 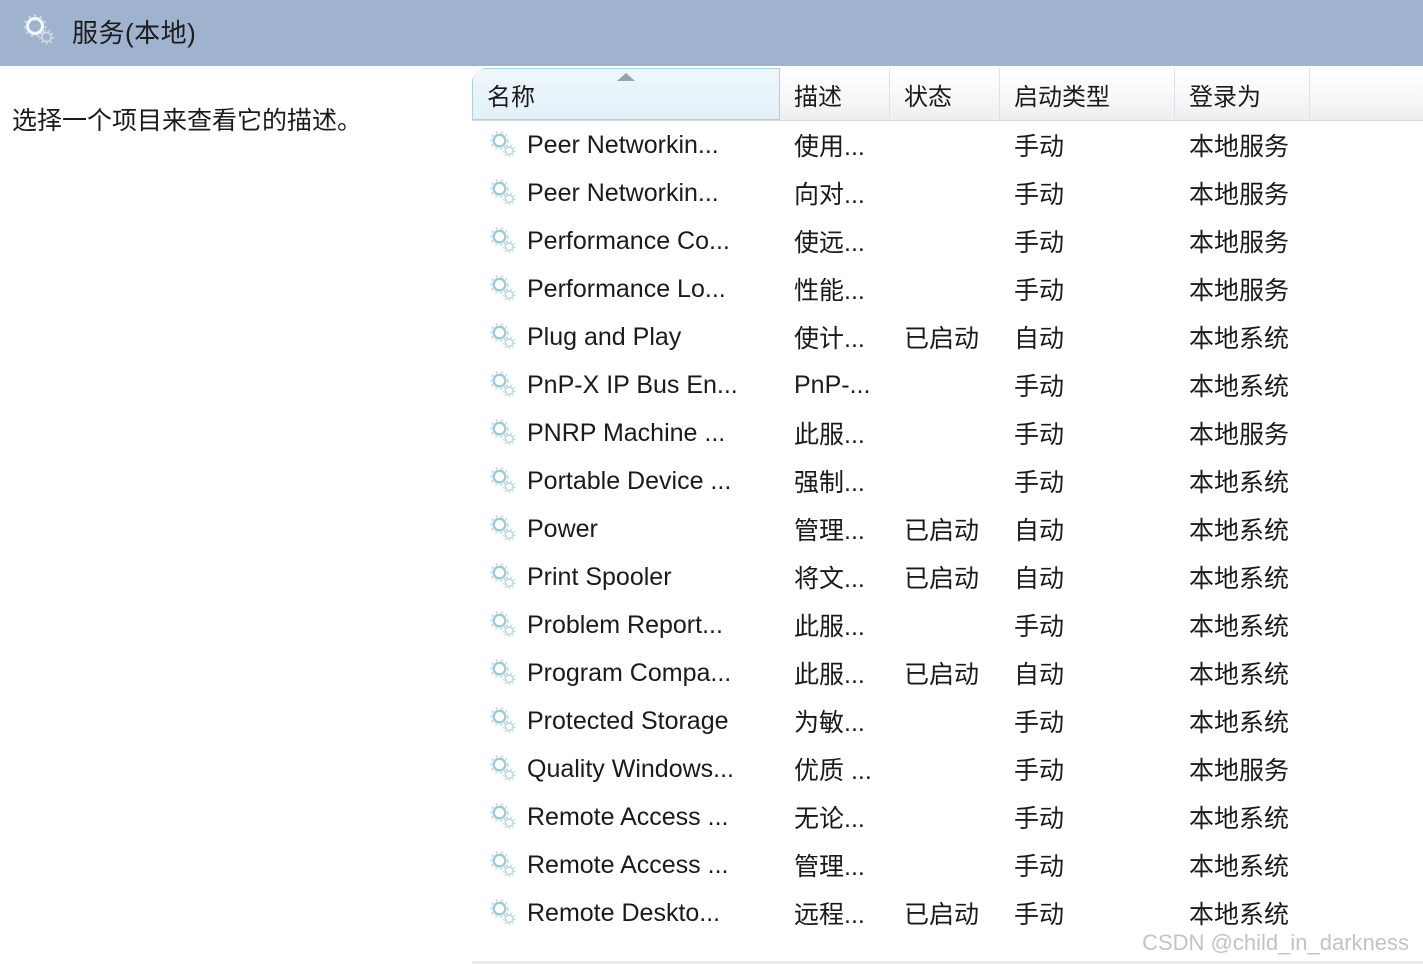 I want to click on cell-name: Plug and Play, so click(x=626, y=337).